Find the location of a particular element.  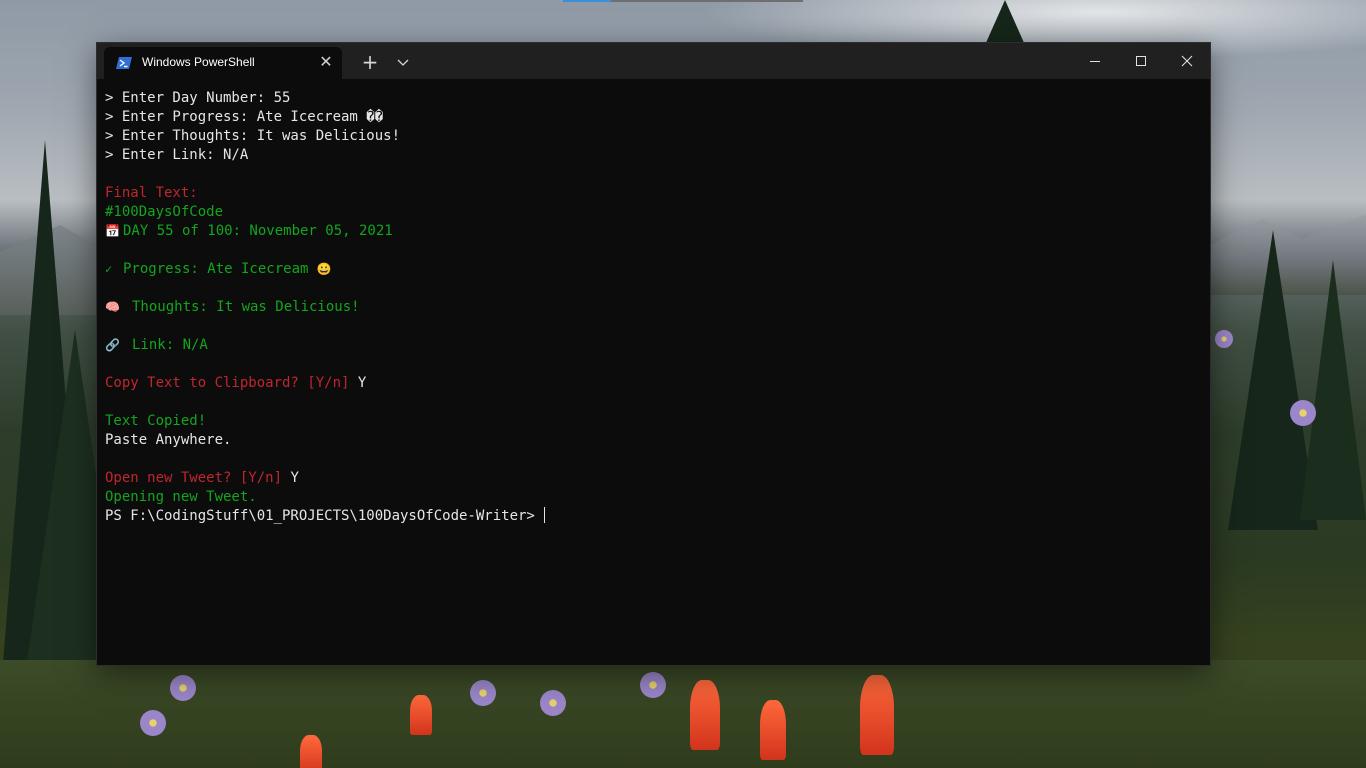

minimize-button is located at coordinates (1095, 61).